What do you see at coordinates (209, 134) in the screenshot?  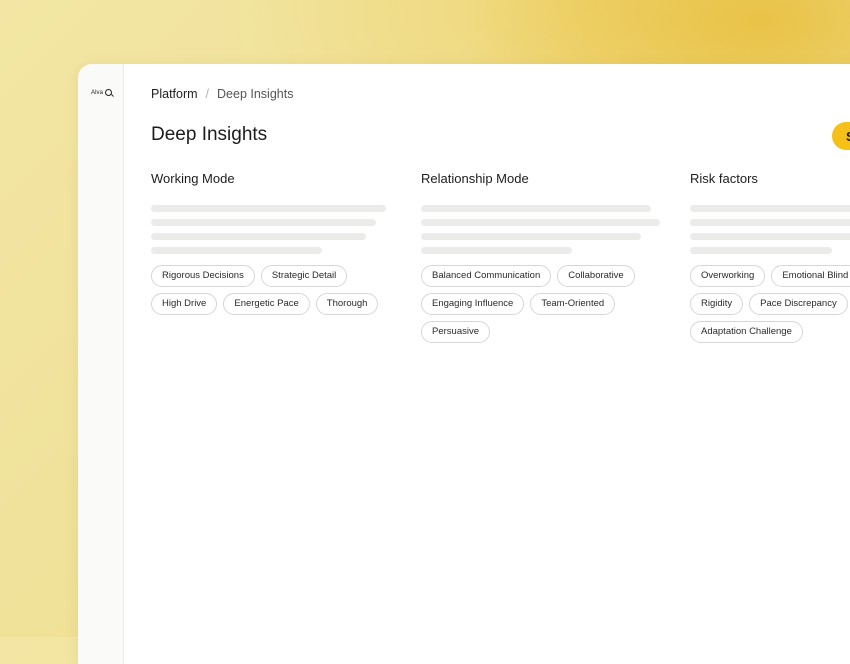 I see `page-title: Deep Insights` at bounding box center [209, 134].